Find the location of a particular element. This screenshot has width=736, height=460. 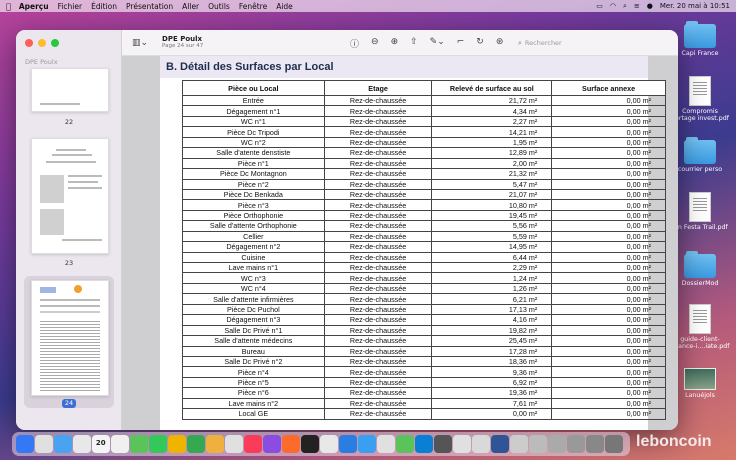

cell-releve: 19,82 m² is located at coordinates (492, 330).